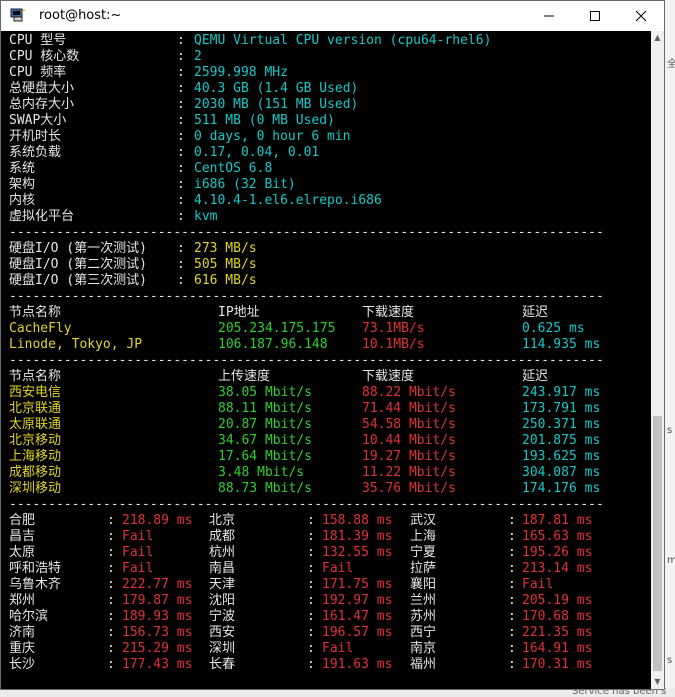  I want to click on close-button, so click(641, 16).